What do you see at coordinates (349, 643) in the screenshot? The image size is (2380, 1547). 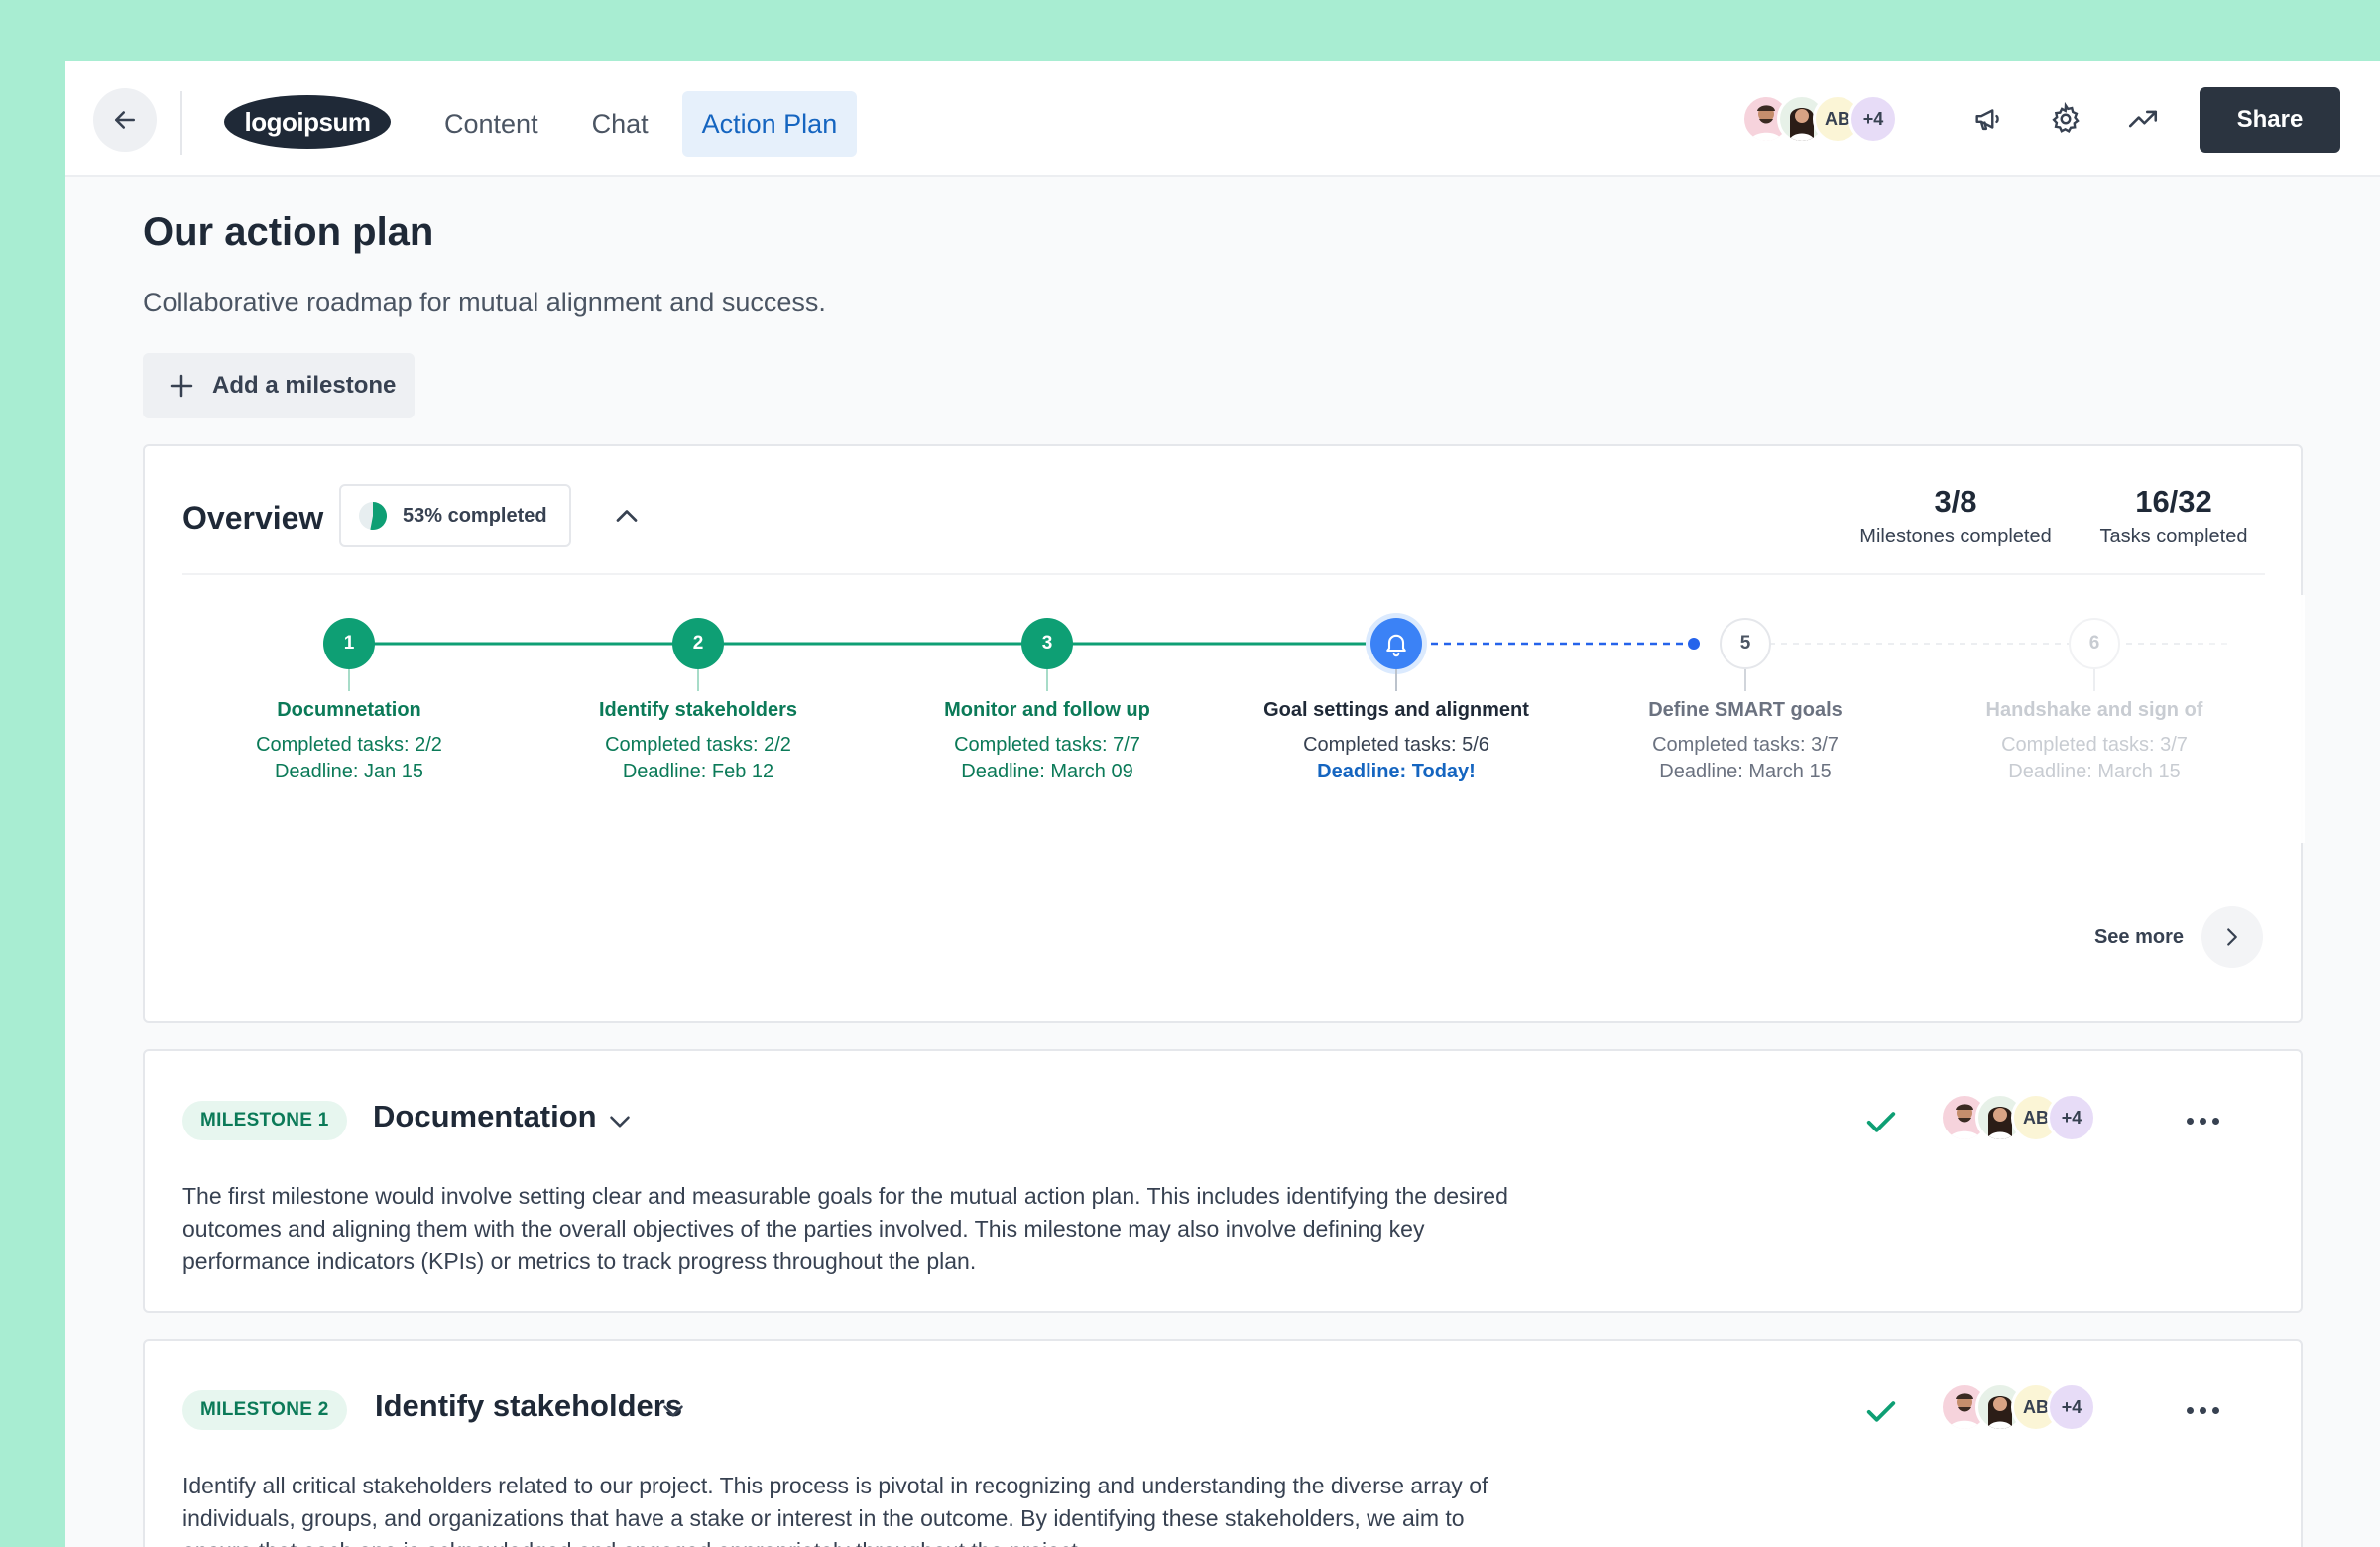 I see `milestone-marker: 1` at bounding box center [349, 643].